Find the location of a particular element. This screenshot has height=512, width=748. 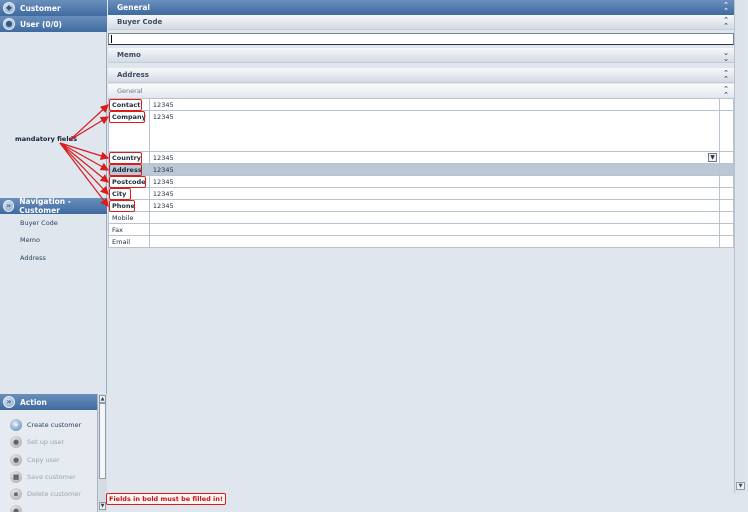

user-header-label: User (0/0) is located at coordinates (41, 24).